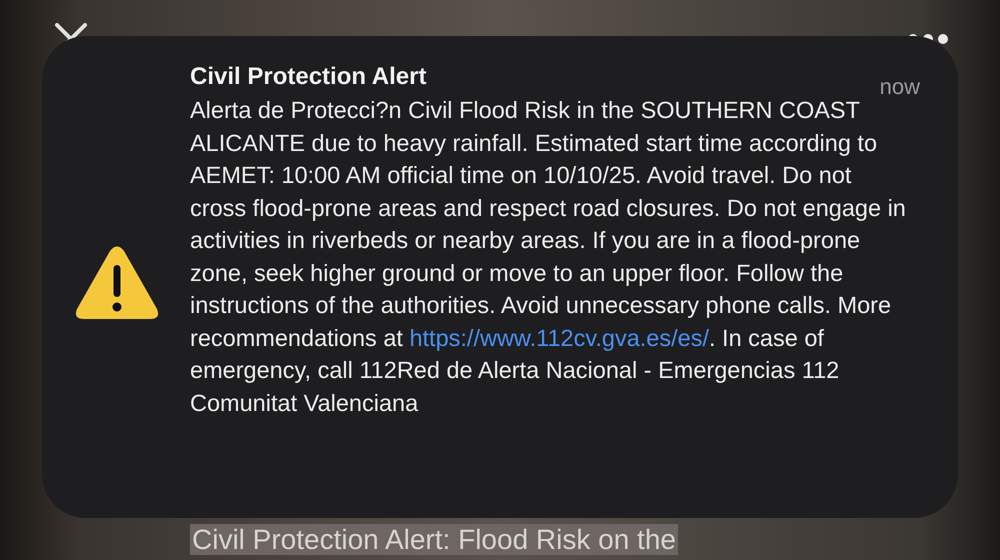 The width and height of the screenshot is (1000, 560). What do you see at coordinates (117, 283) in the screenshot?
I see `warning-icon` at bounding box center [117, 283].